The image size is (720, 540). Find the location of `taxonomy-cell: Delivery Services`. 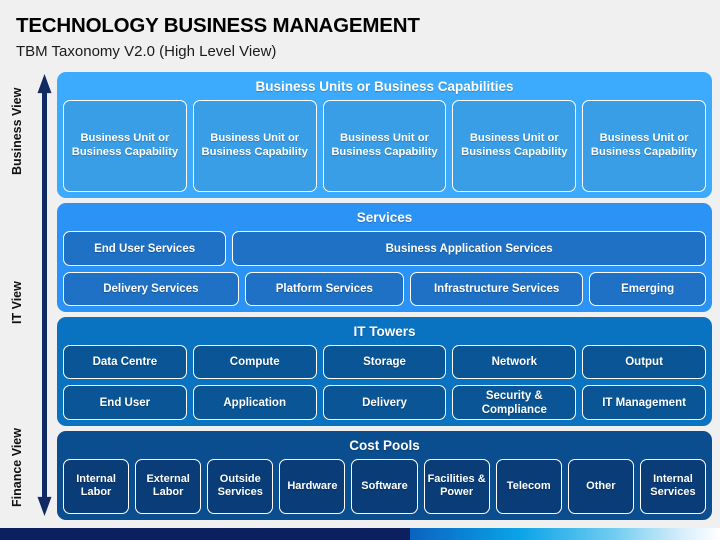

taxonomy-cell: Delivery Services is located at coordinates (151, 289).